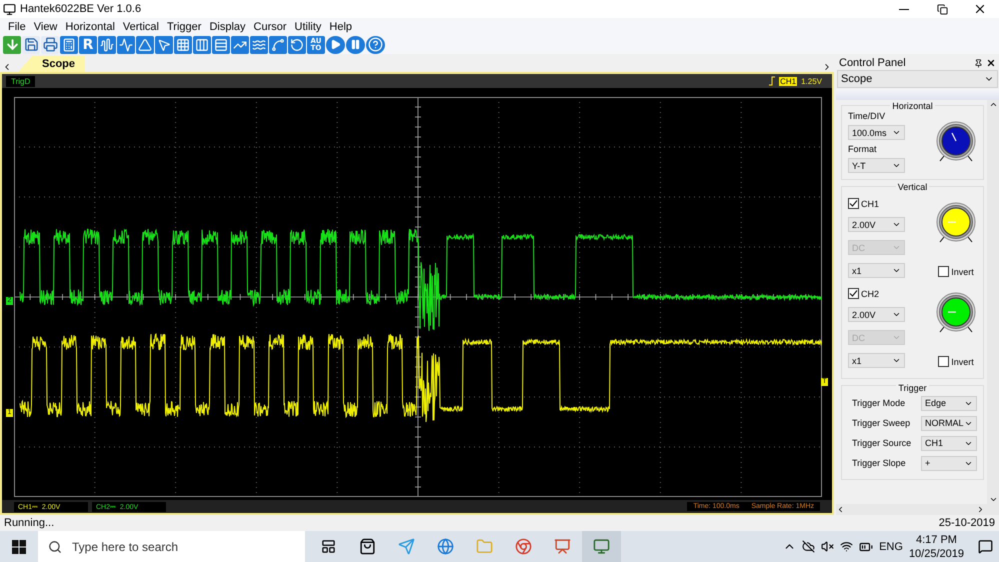 The width and height of the screenshot is (999, 562). Describe the element at coordinates (772, 81) in the screenshot. I see `rising-edge-icon` at that location.